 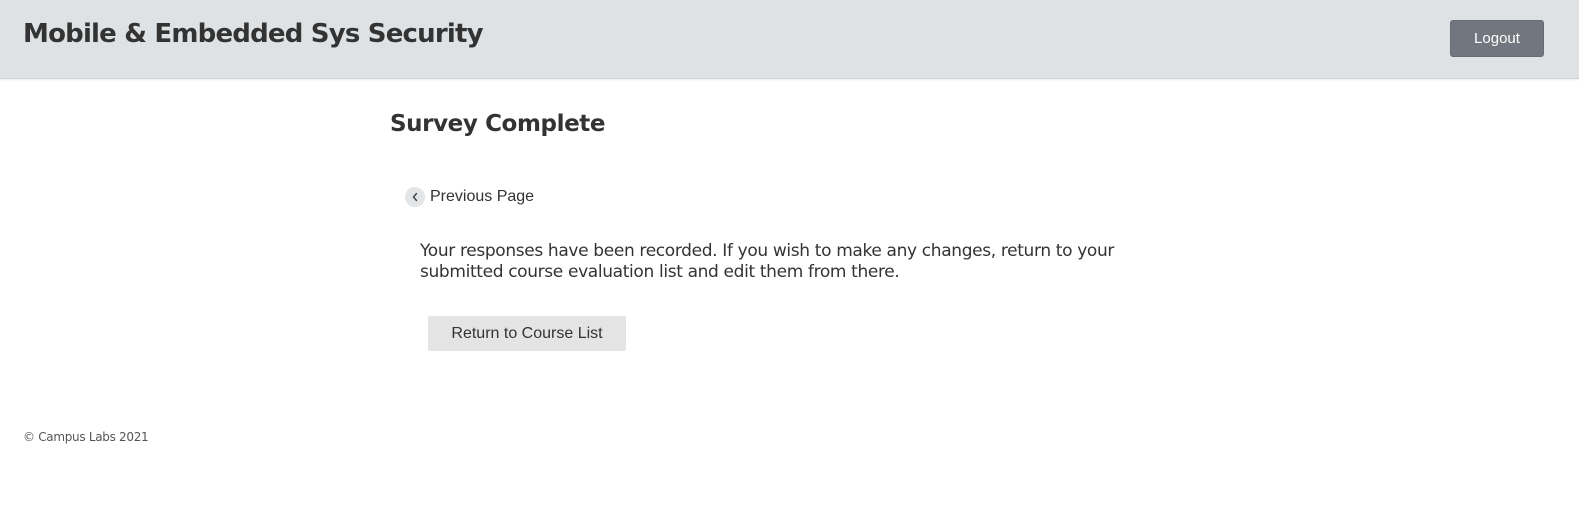 I want to click on previous-page-link: Previous Page, so click(x=469, y=197).